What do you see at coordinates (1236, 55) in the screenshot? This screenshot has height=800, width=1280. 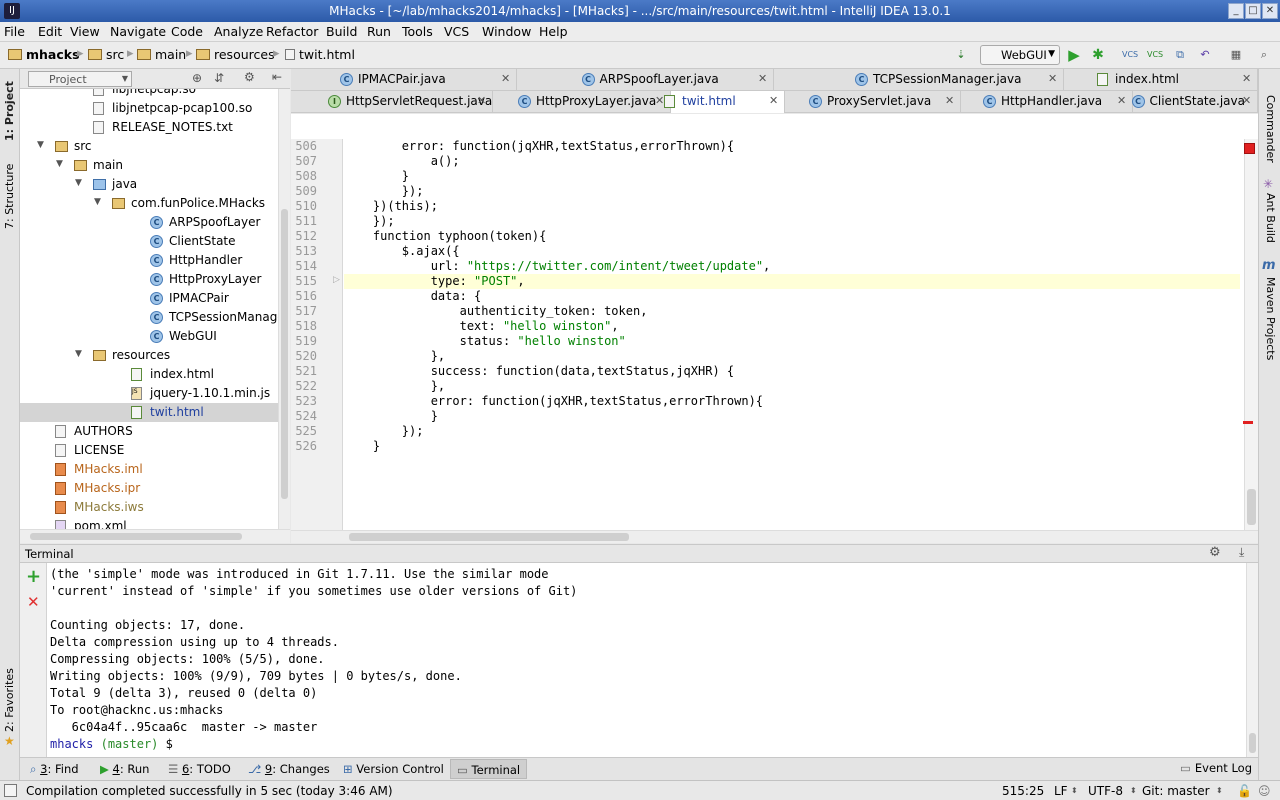 I see `project-structure-icon: ▦` at bounding box center [1236, 55].